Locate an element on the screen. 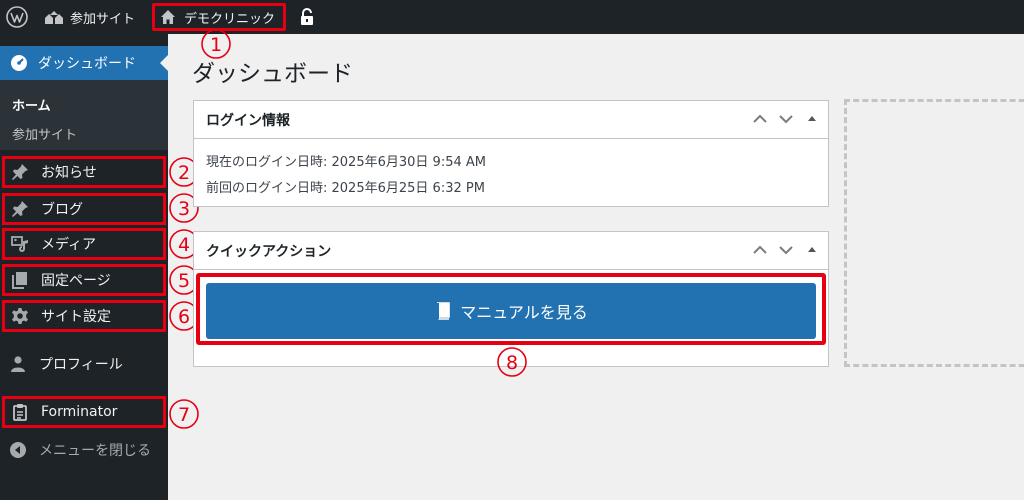 This screenshot has height=500, width=1024. menu-pages: 固定ページ is located at coordinates (84, 280).